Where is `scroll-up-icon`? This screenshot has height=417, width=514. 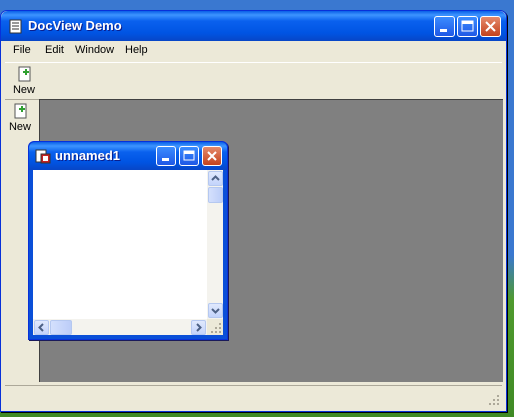 scroll-up-icon is located at coordinates (215, 178).